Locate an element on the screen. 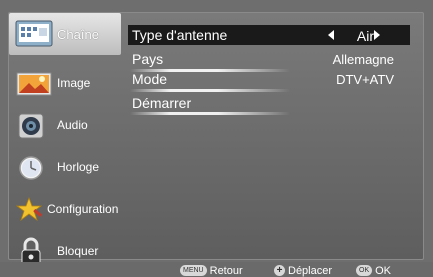 This screenshot has width=433, height=277. sidebar-item-audio: Audio is located at coordinates (65, 126).